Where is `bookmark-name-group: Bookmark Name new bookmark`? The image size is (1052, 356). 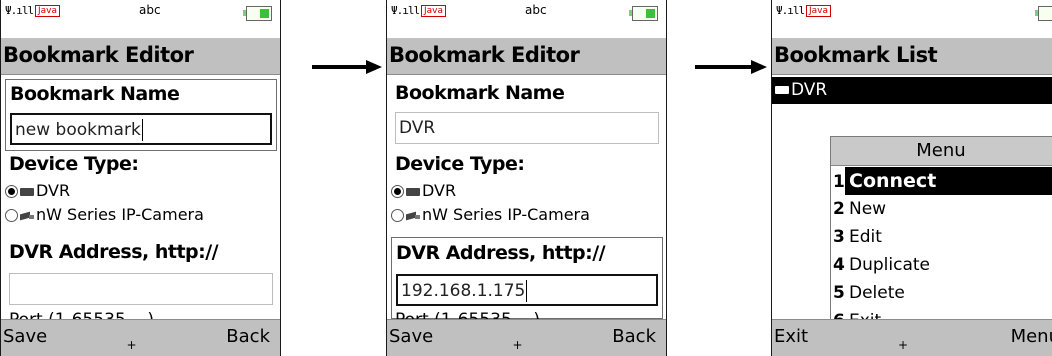 bookmark-name-group: Bookmark Name new bookmark is located at coordinates (141, 115).